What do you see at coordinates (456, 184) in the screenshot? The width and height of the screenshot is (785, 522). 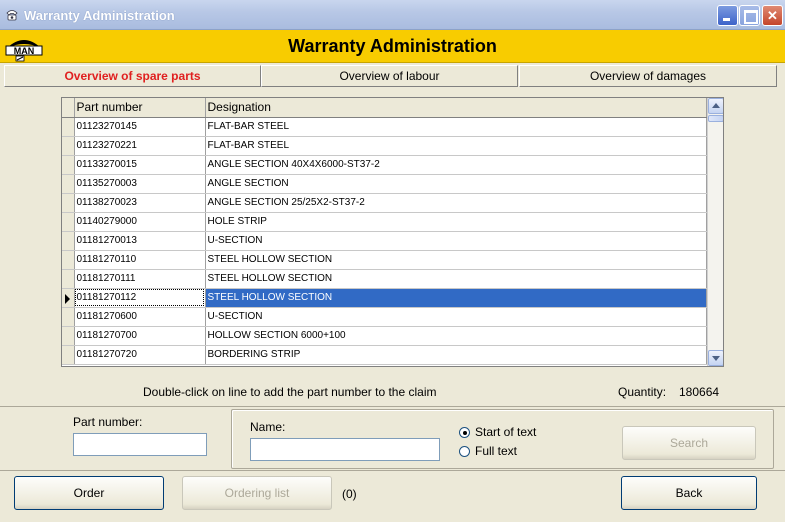 I see `cell-designation: ANGLE SECTION` at bounding box center [456, 184].